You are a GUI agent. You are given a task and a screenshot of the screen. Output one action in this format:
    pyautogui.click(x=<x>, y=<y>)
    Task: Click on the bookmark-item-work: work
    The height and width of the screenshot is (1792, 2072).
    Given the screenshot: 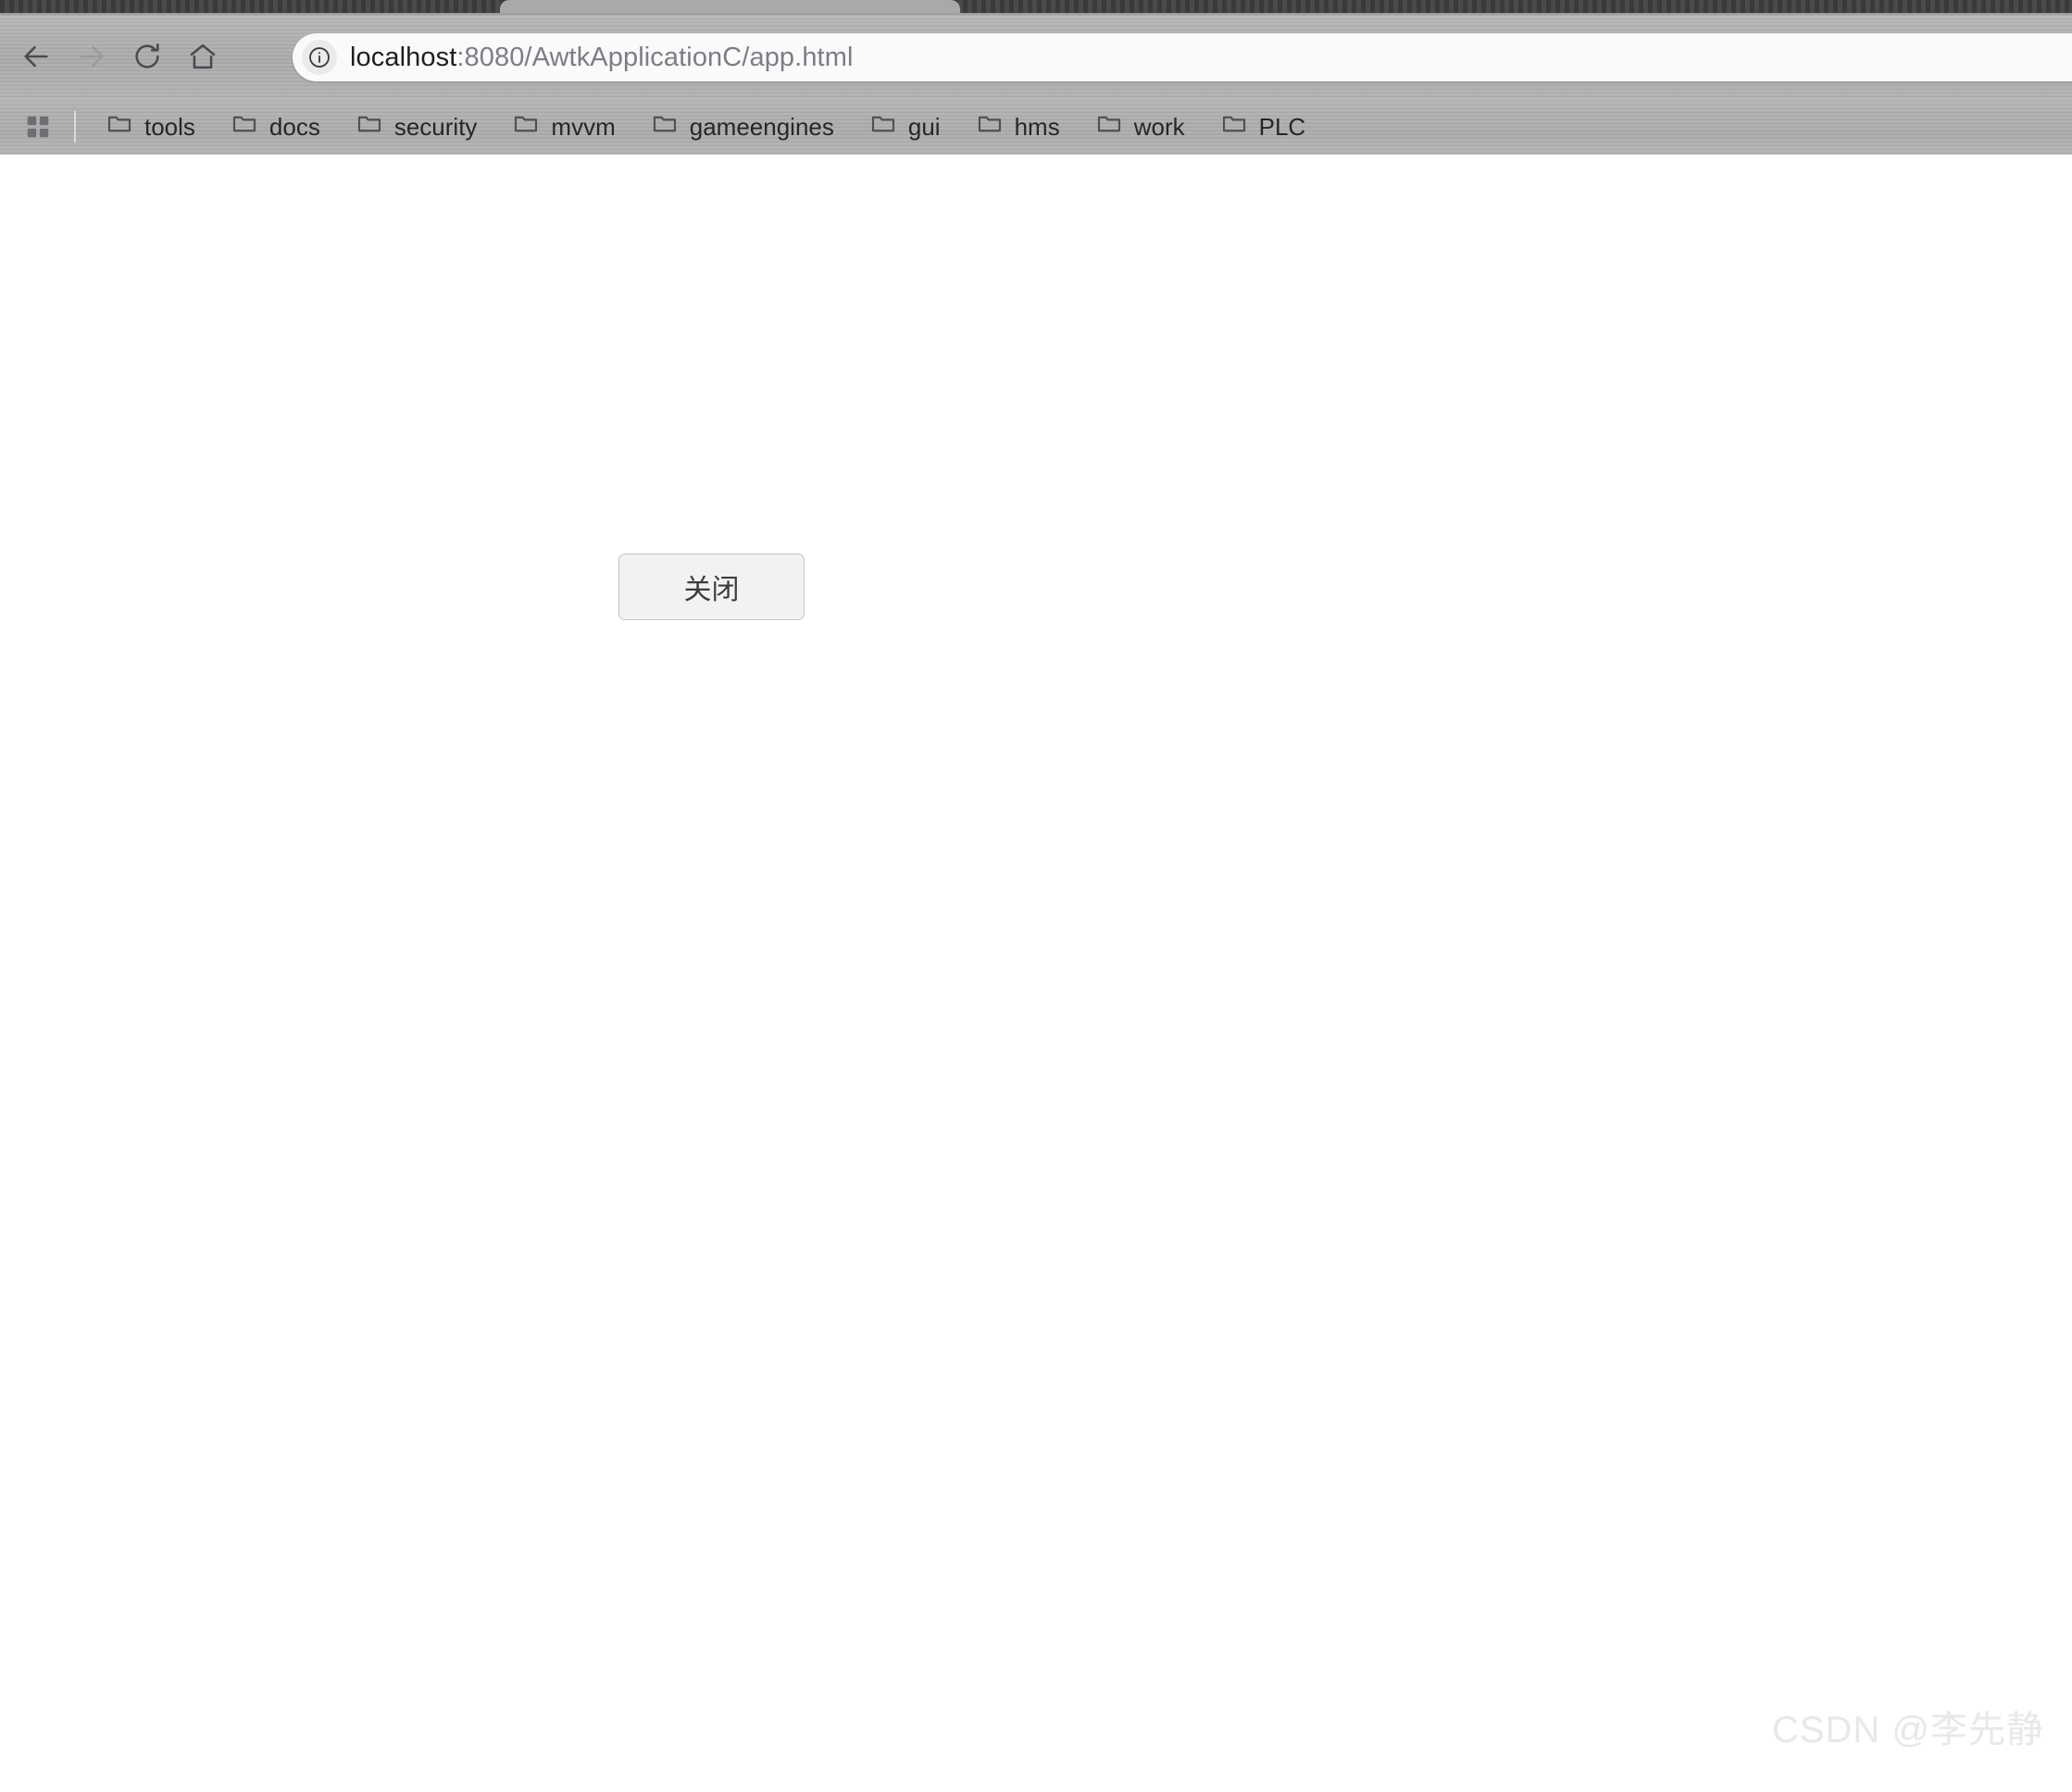 What is the action you would take?
    pyautogui.click(x=1140, y=126)
    